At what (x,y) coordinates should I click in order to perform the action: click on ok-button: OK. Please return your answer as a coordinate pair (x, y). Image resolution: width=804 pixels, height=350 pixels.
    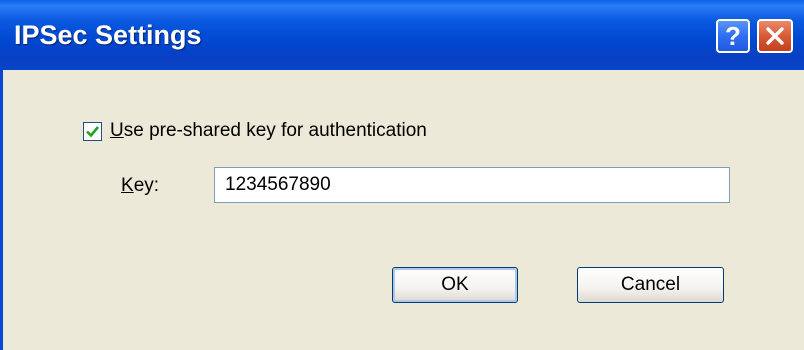
    Looking at the image, I should click on (455, 285).